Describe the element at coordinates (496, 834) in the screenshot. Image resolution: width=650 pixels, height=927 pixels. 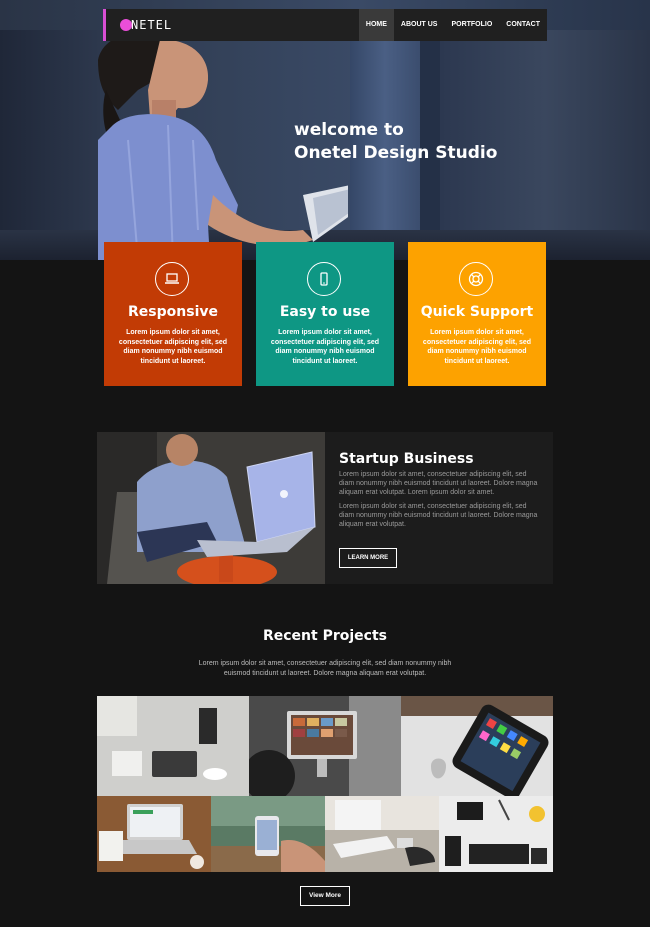
I see `project-thumb-flatlay` at that location.